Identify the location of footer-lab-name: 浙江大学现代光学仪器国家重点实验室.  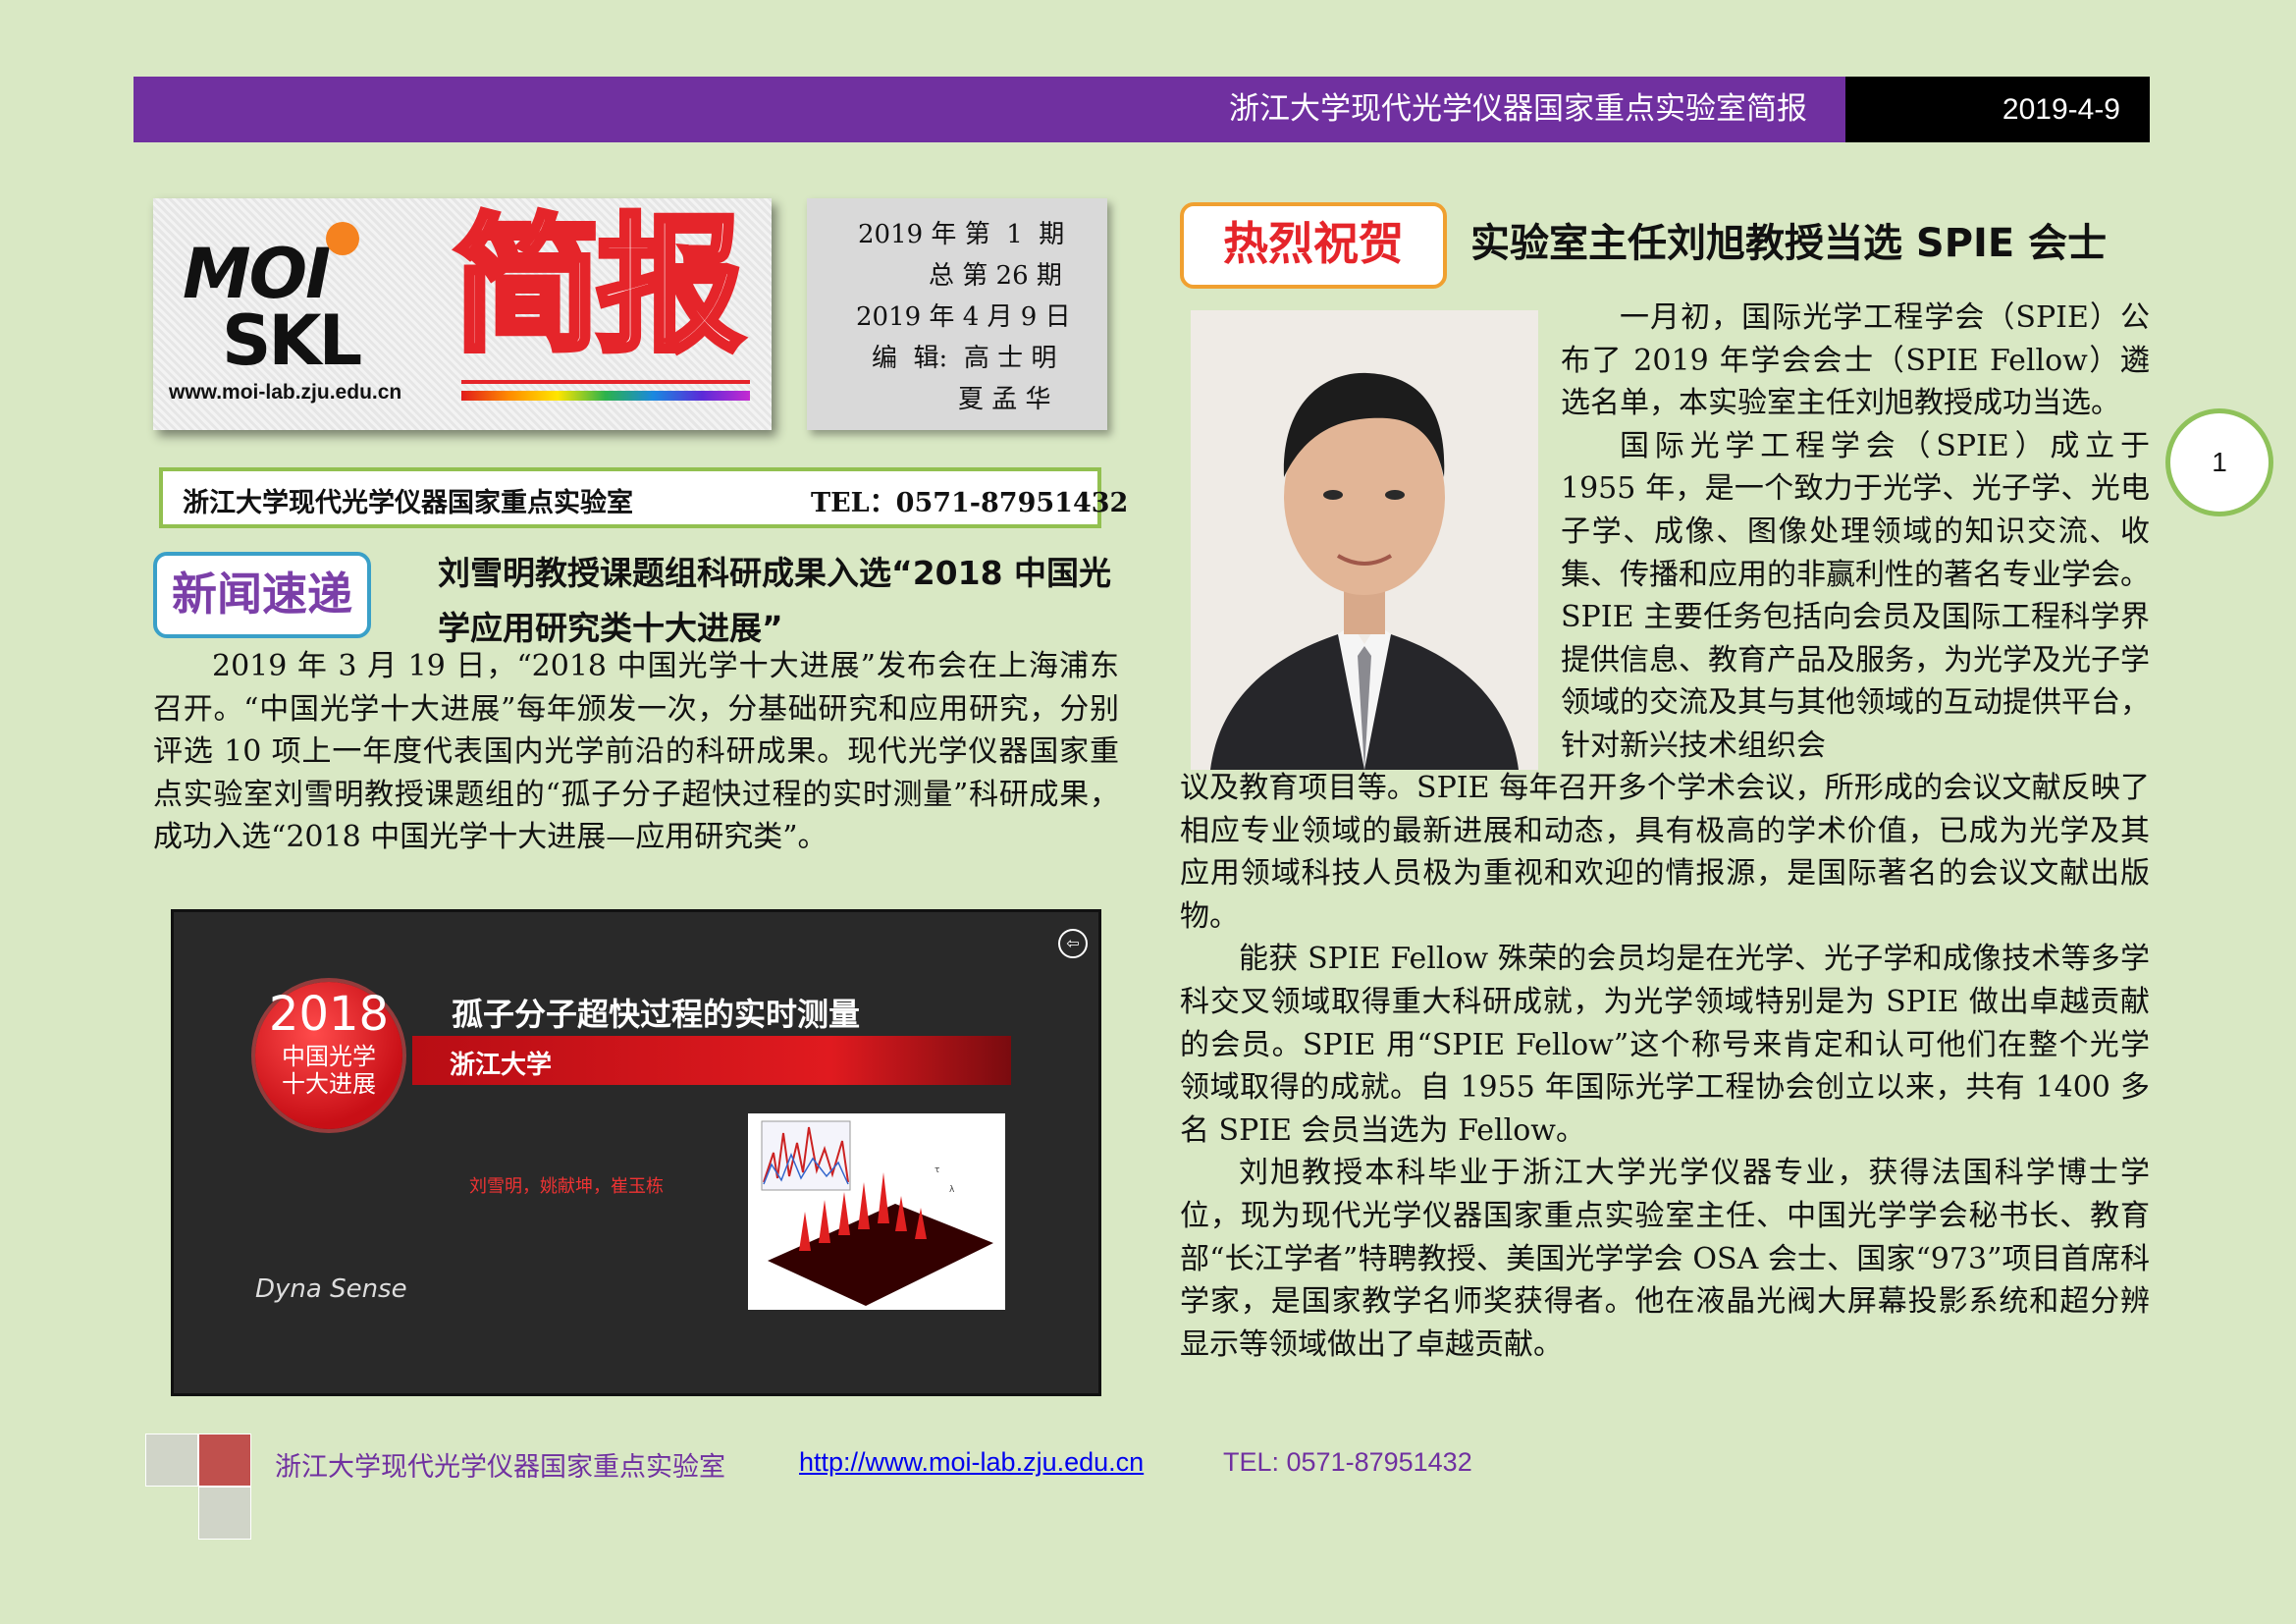
(500, 1467).